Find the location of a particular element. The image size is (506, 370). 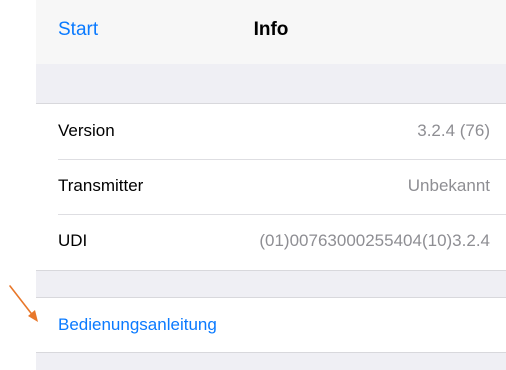

transmitter-label: Transmitter is located at coordinates (101, 185).